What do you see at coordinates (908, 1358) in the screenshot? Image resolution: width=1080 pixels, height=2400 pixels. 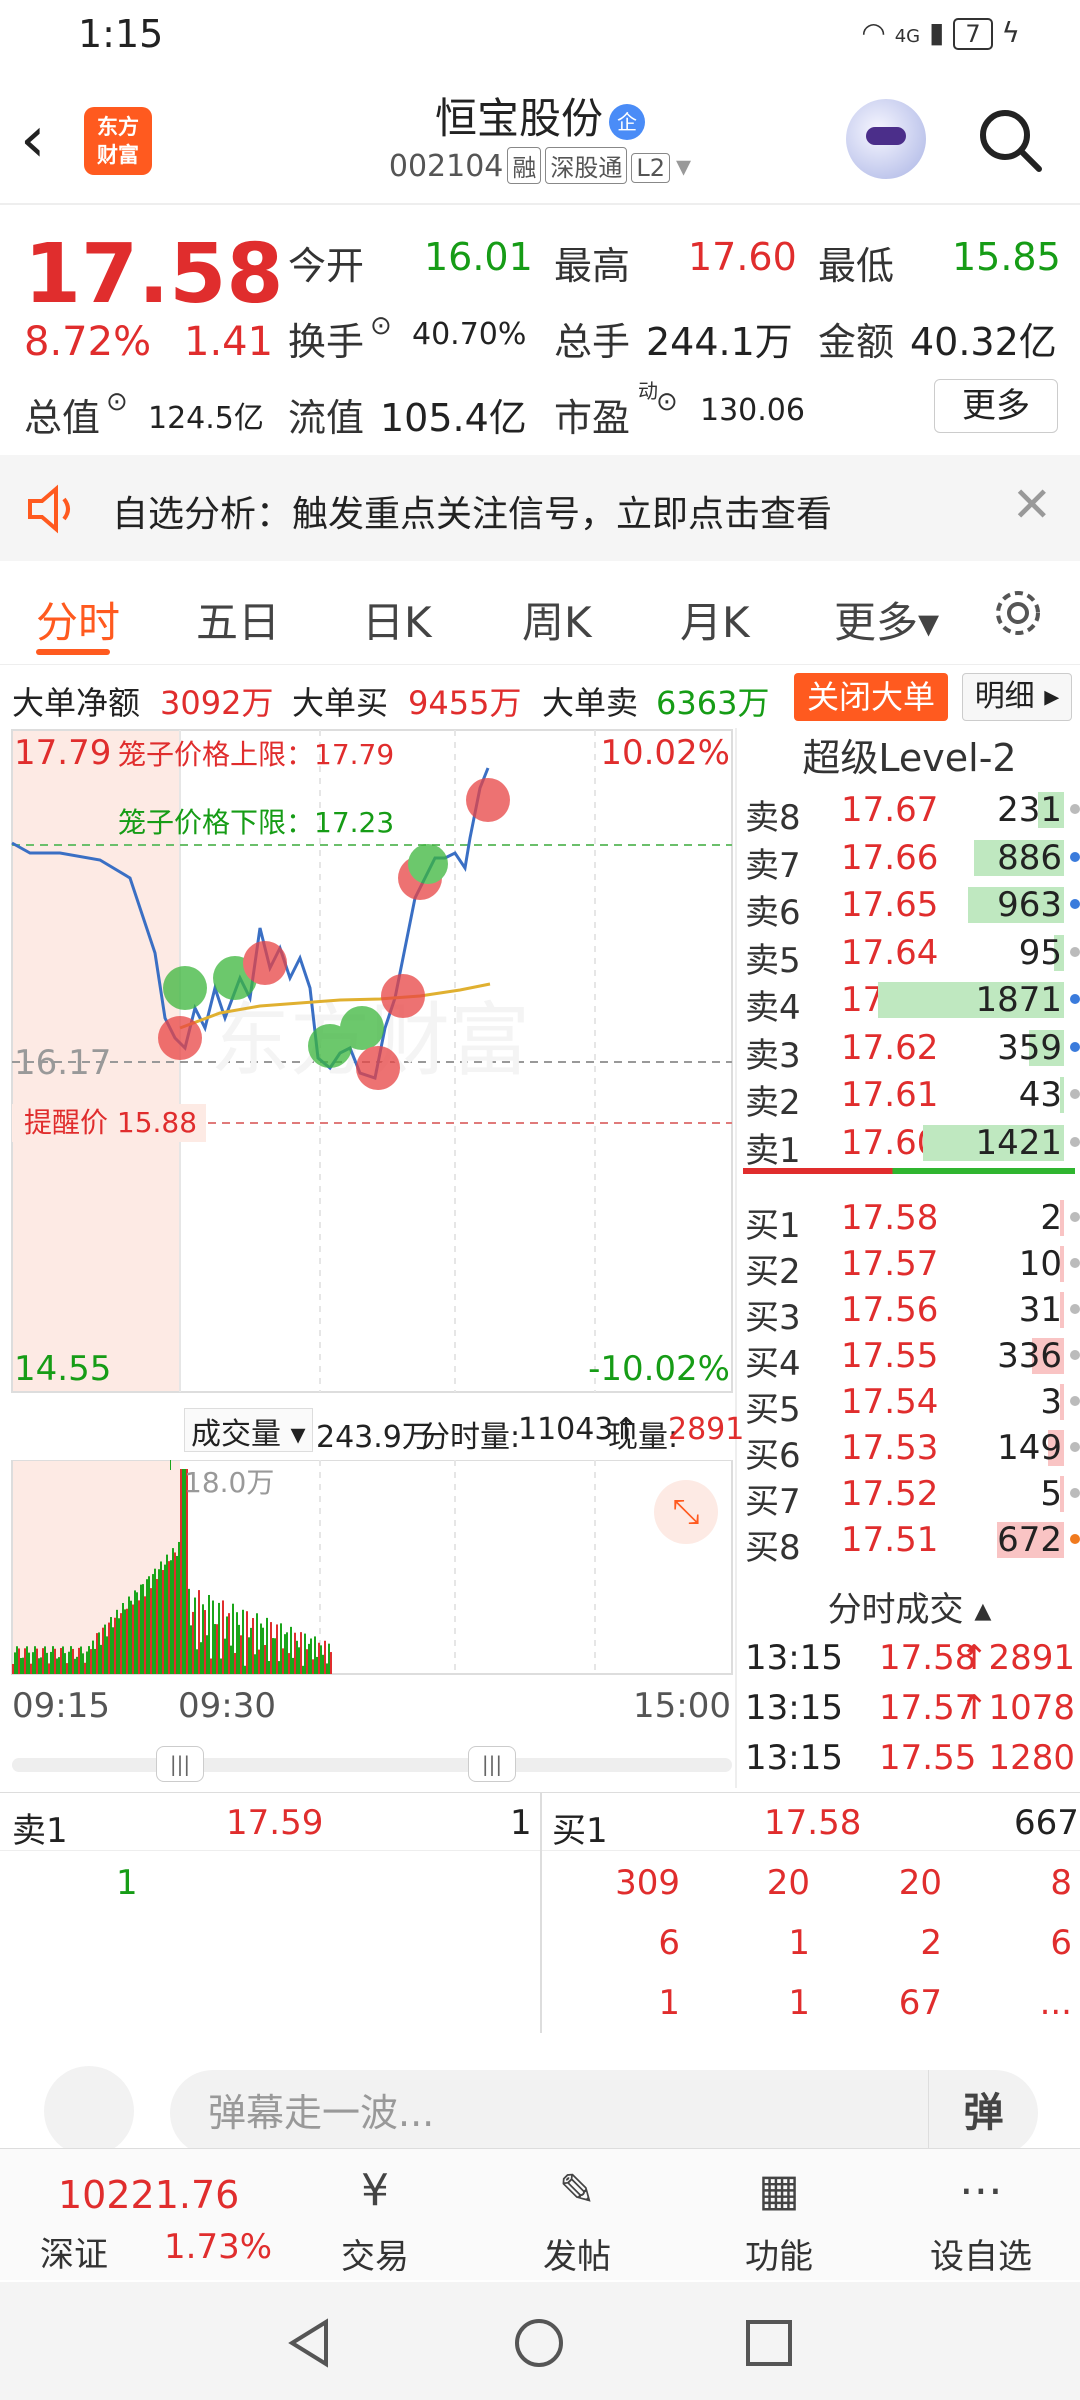 I see `buy-row: 买4 17.55 336` at bounding box center [908, 1358].